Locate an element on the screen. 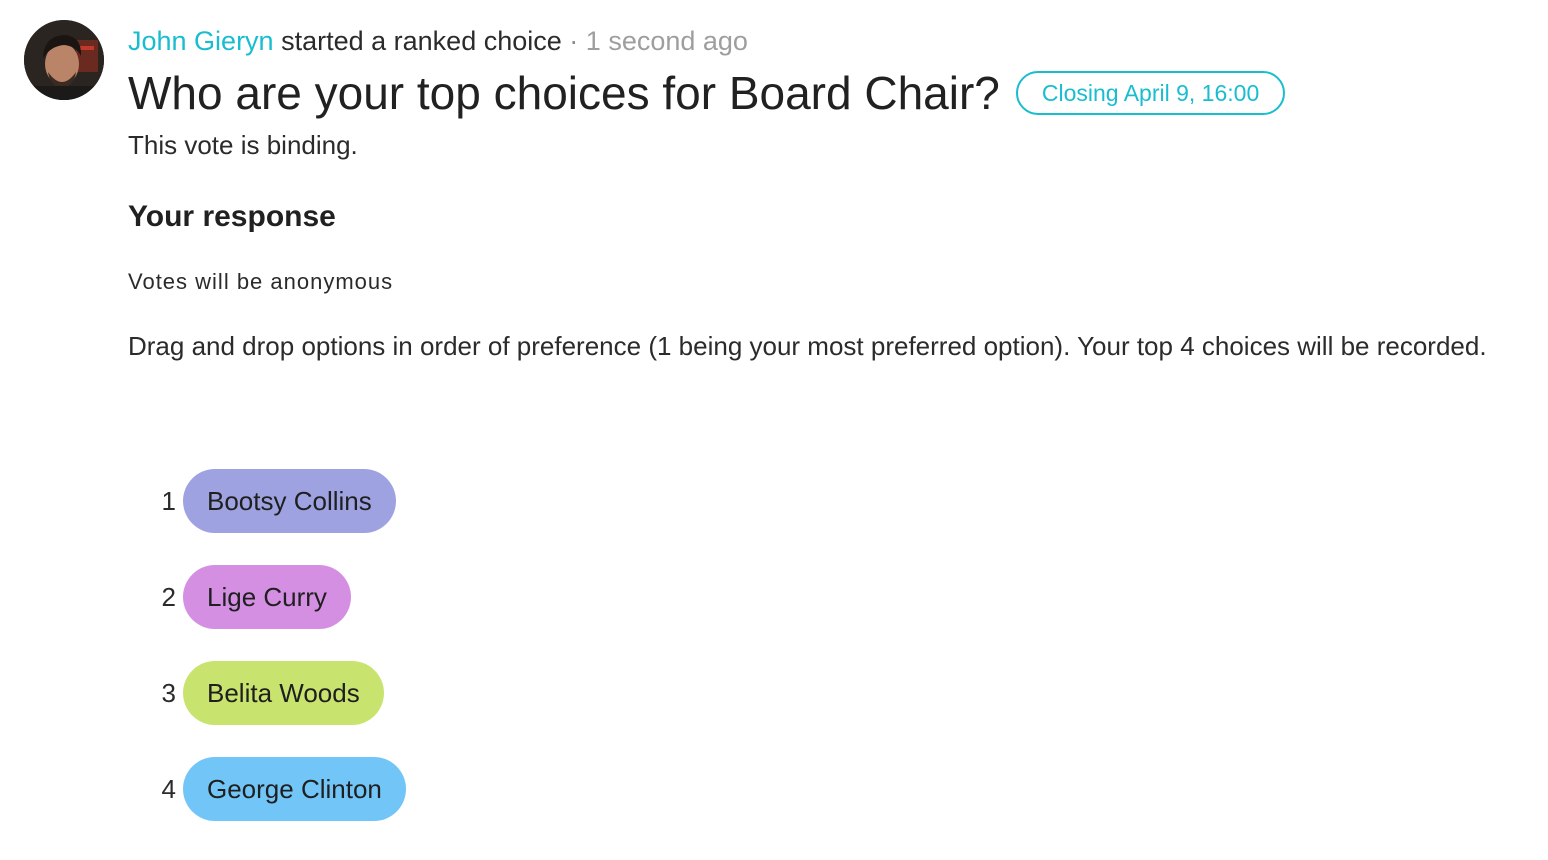 This screenshot has width=1548, height=860. avatar-photo is located at coordinates (64, 60).